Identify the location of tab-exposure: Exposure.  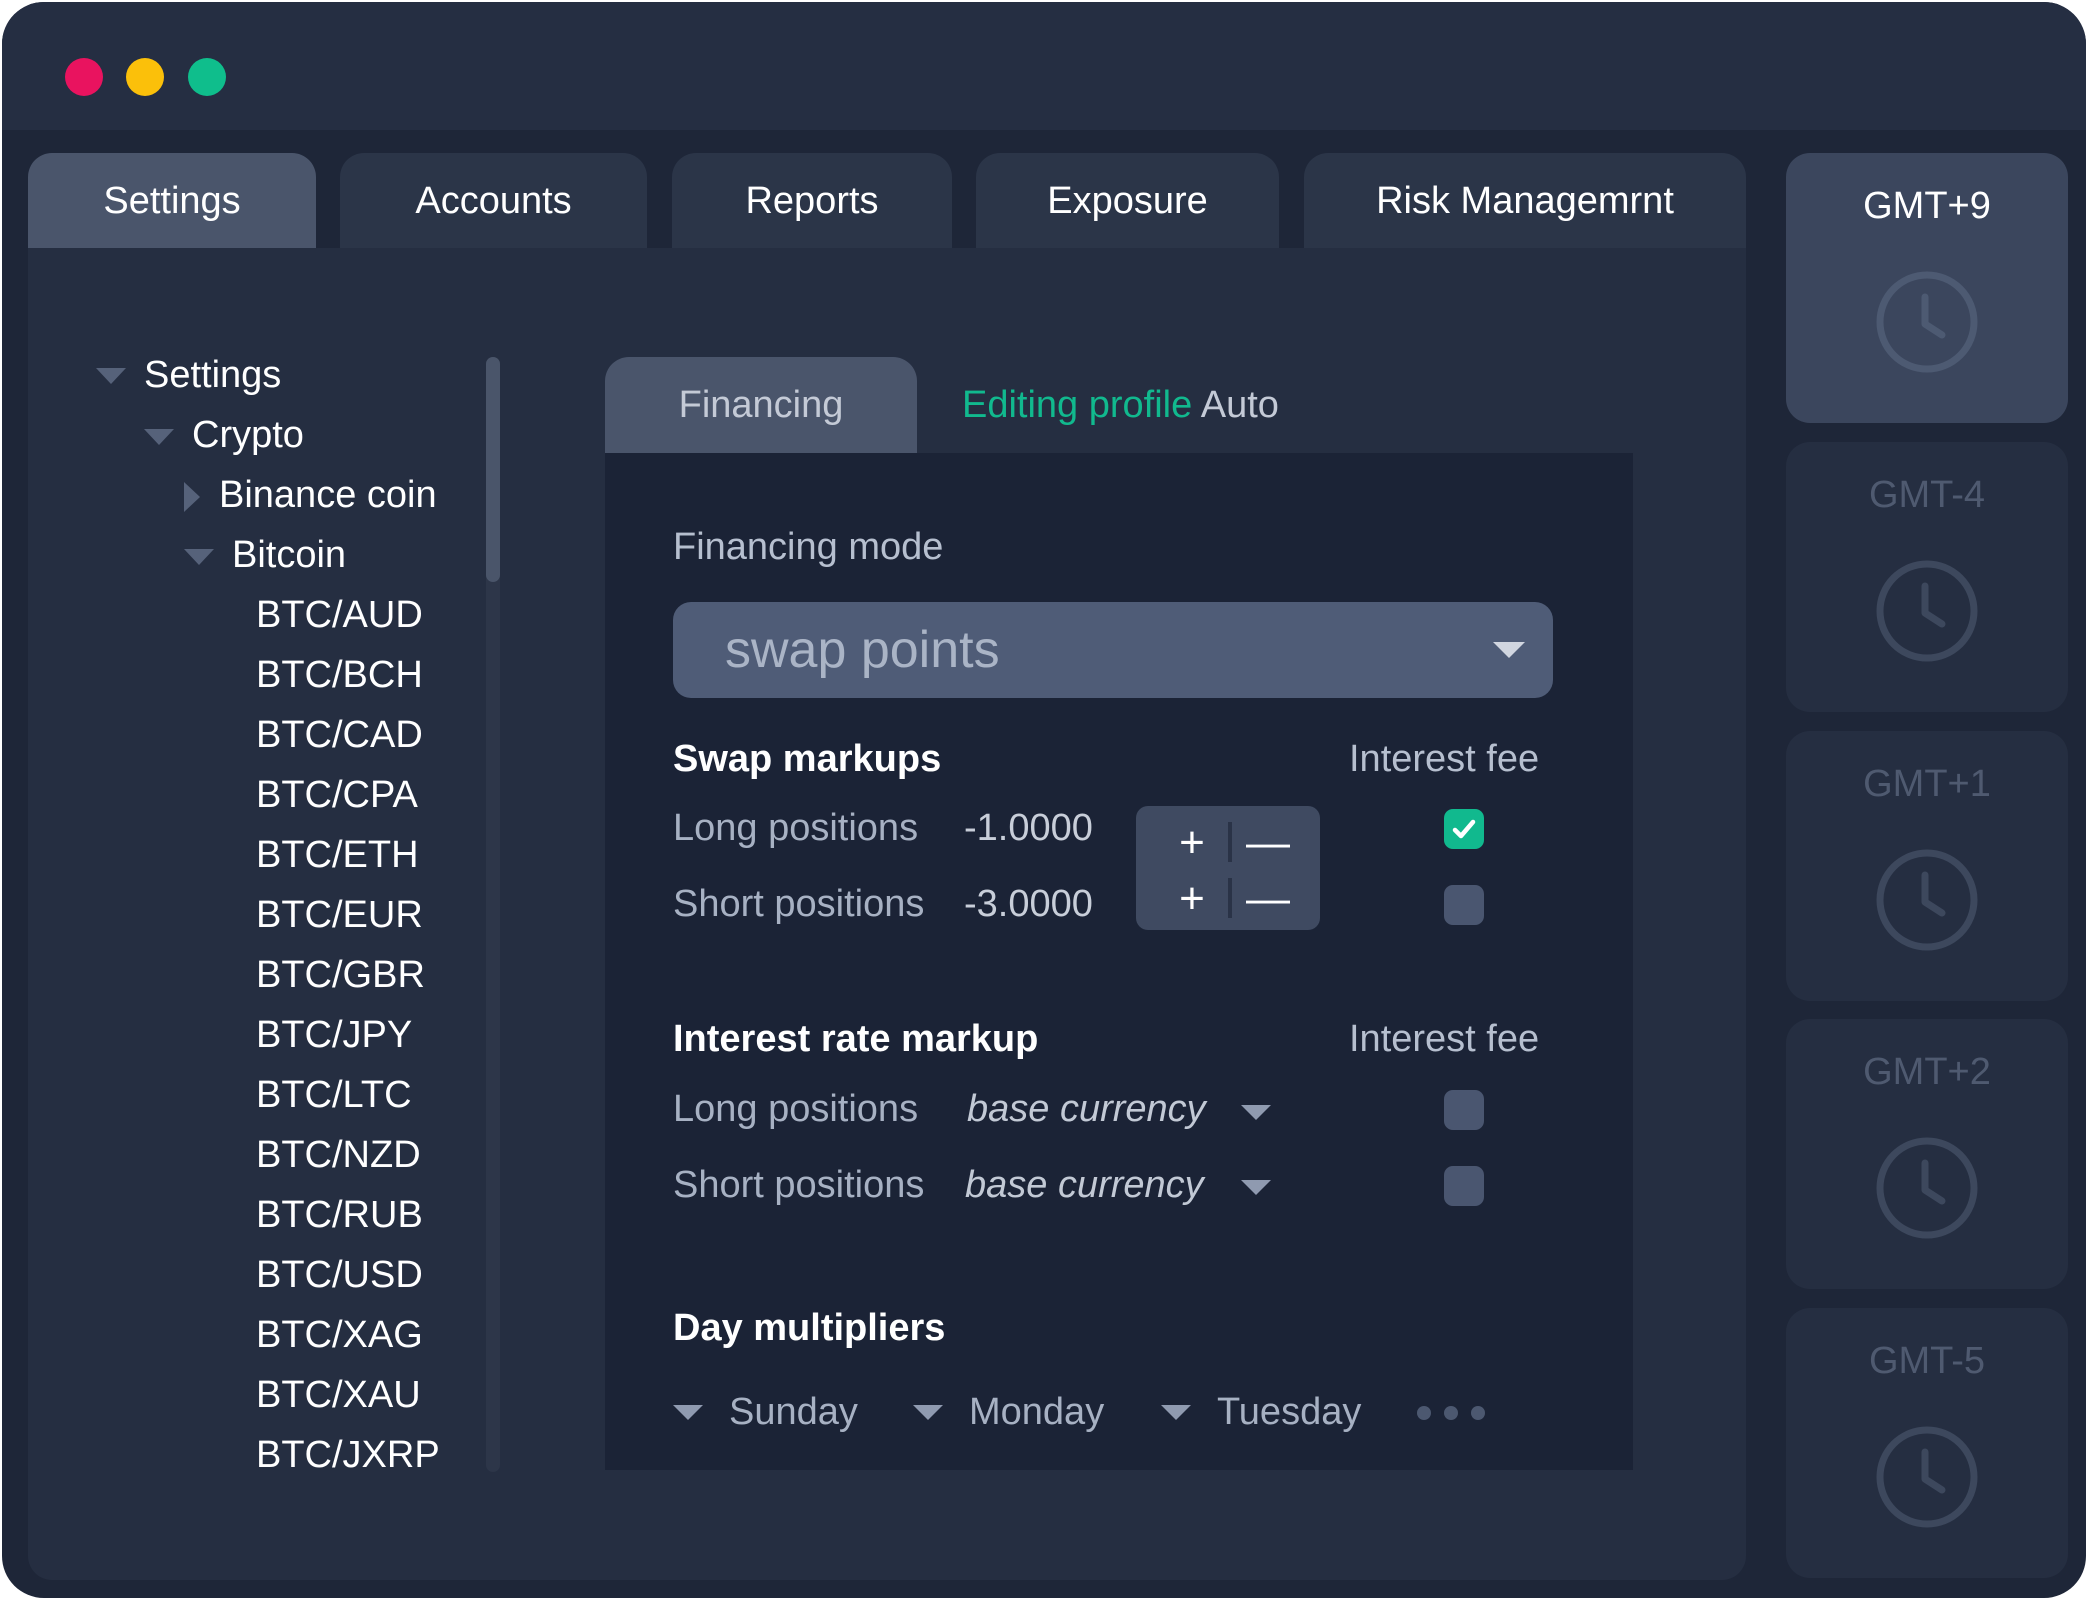
(1127, 201).